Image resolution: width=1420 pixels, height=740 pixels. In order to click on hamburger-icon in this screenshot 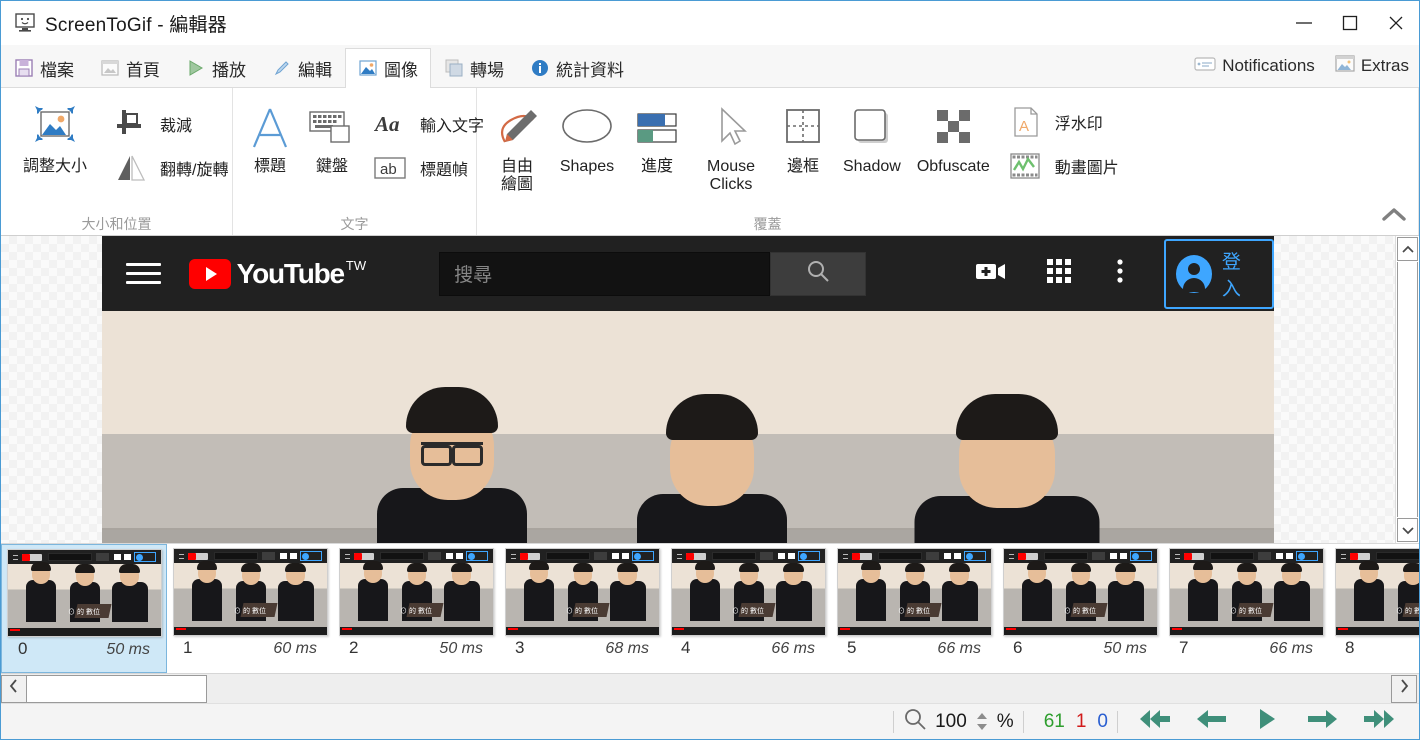, I will do `click(143, 273)`.